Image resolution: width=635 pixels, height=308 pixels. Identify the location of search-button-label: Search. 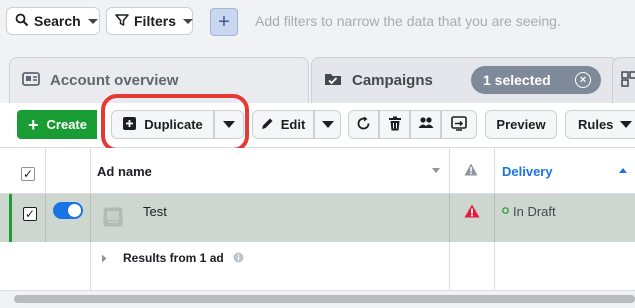
(57, 21).